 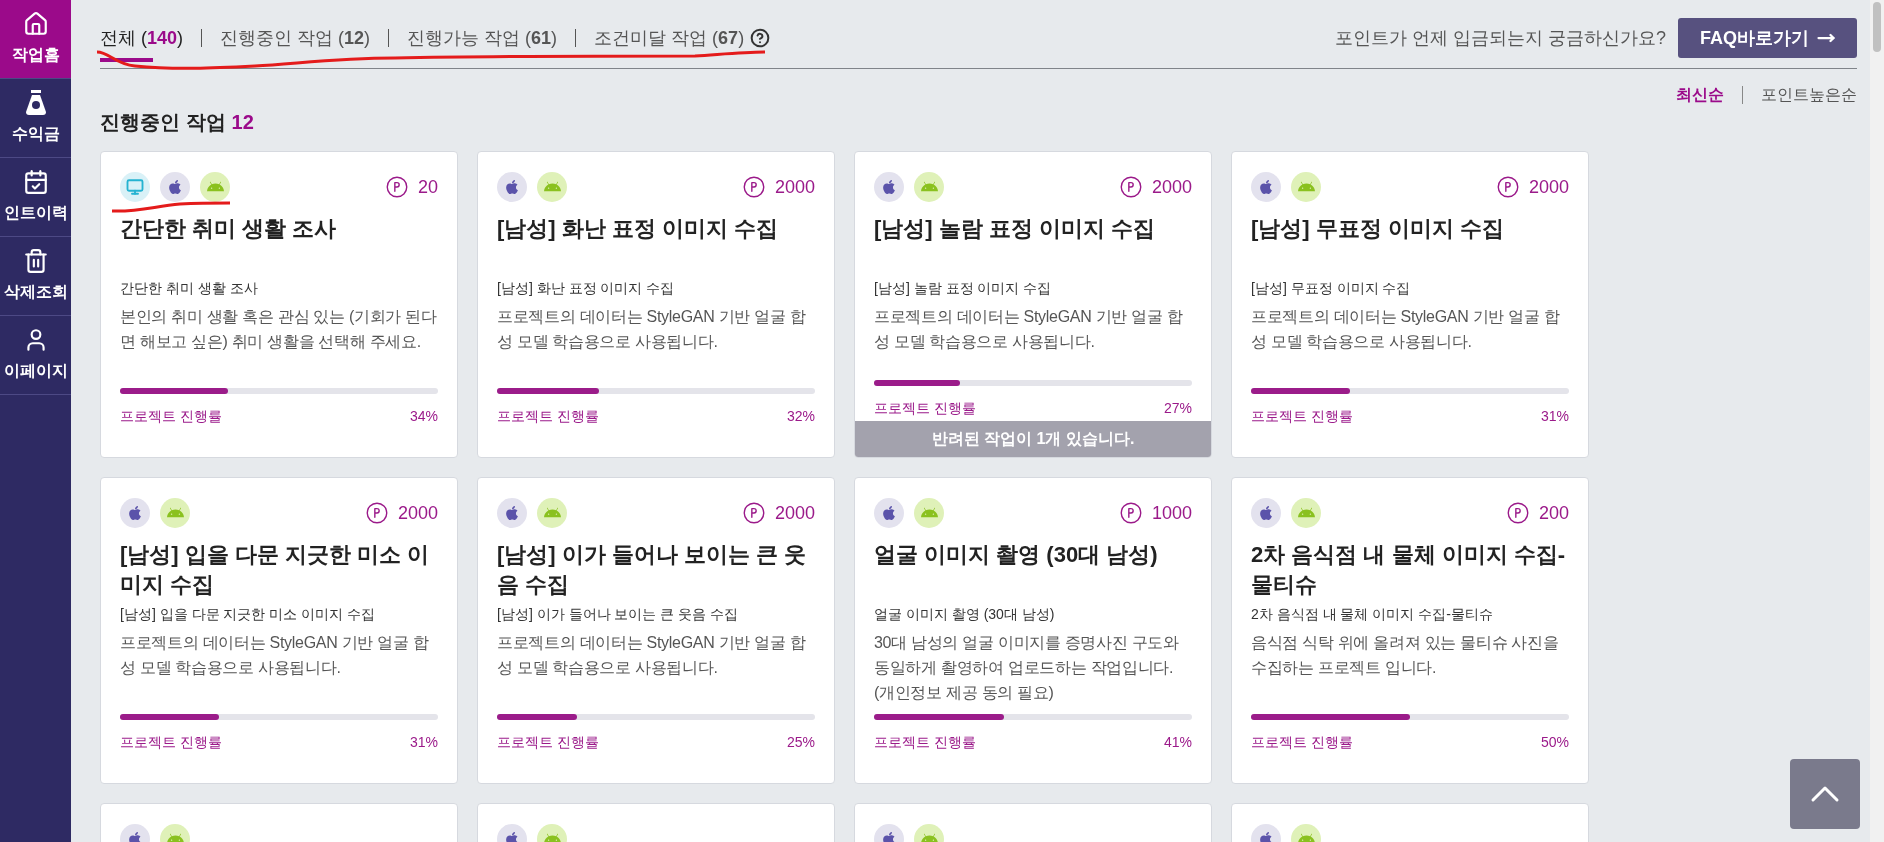 I want to click on card-title: 얼굴 이미지 촬영 (30대 남성), so click(x=1016, y=555).